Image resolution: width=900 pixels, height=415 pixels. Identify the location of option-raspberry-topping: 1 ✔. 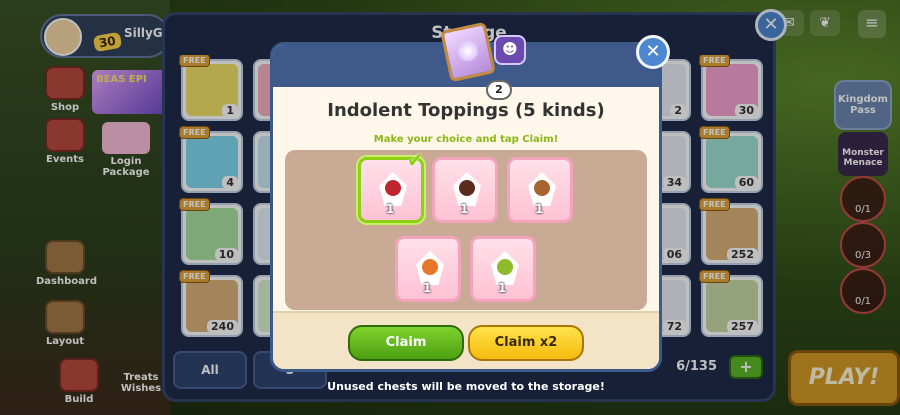
(391, 186).